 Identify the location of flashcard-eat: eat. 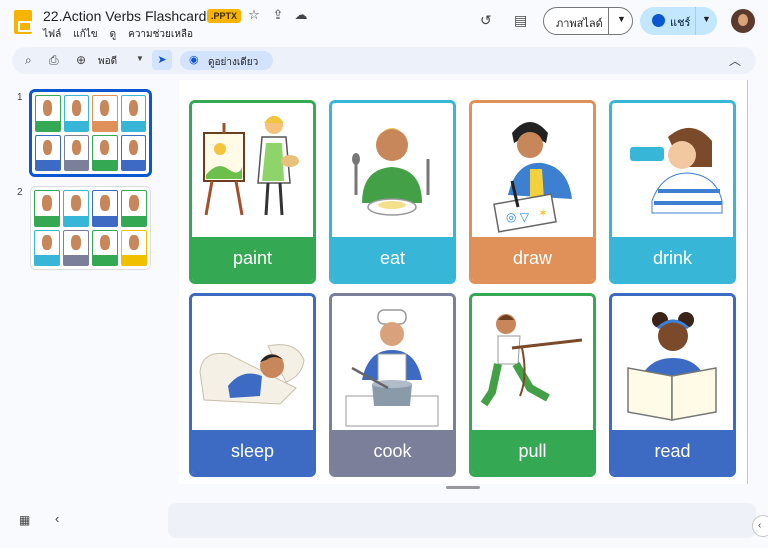
(392, 192).